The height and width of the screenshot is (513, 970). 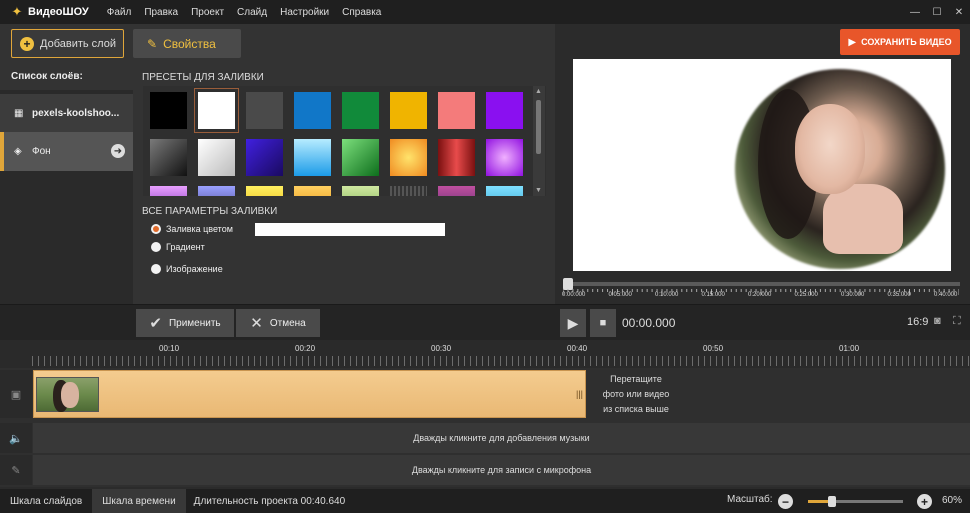 I want to click on minimize-button: —, so click(x=915, y=12).